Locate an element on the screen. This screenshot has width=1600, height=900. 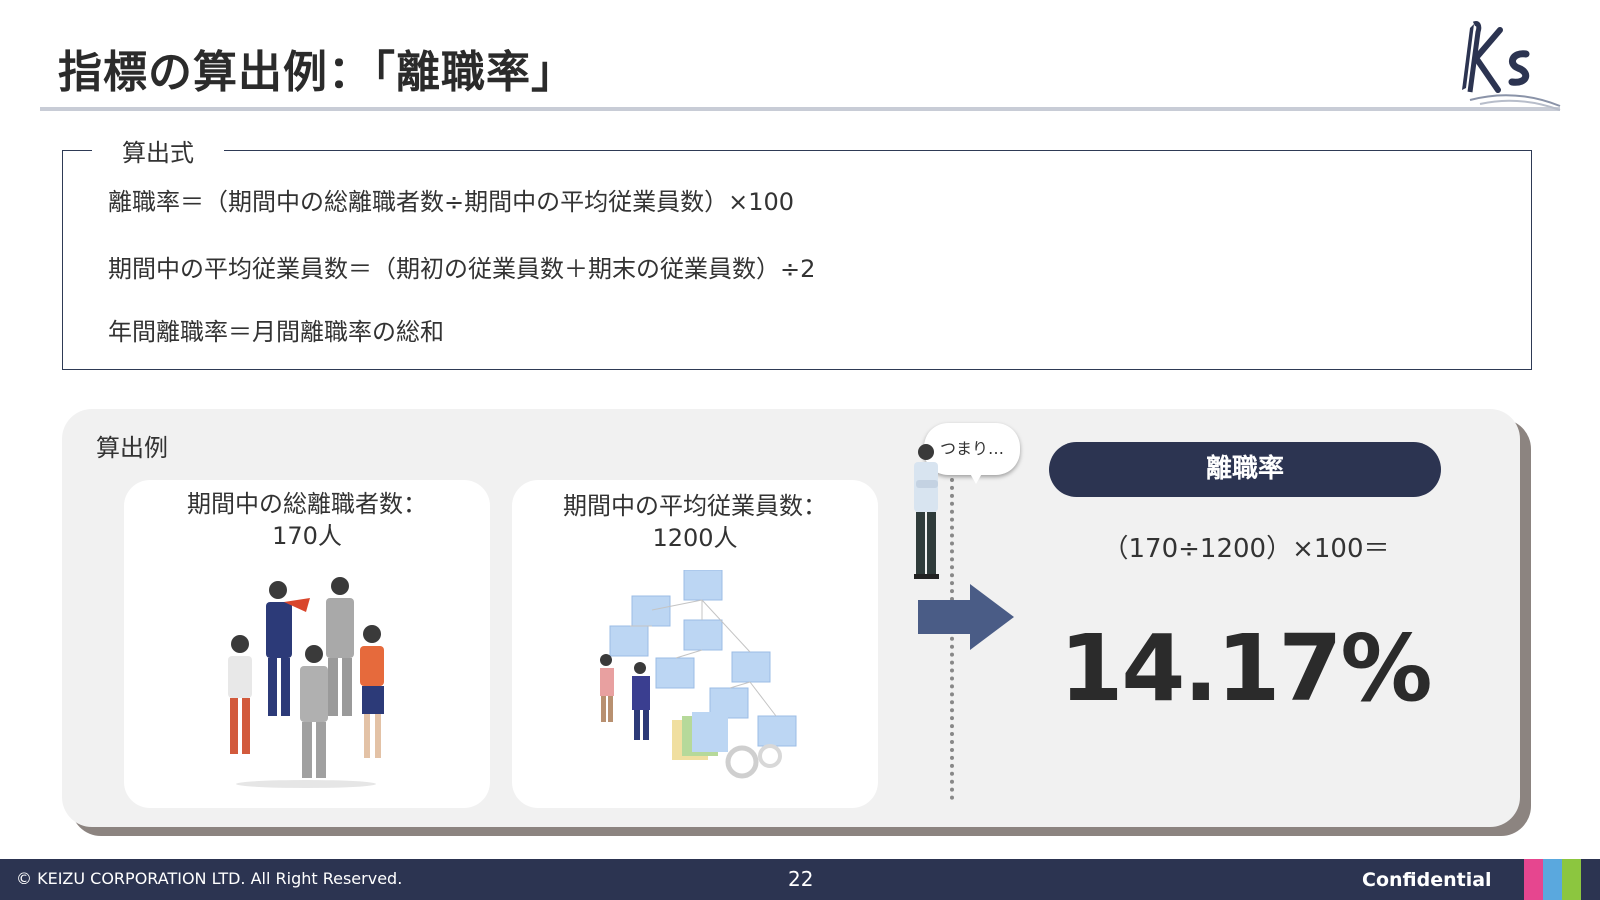
example-label: 算出例 is located at coordinates (132, 448).